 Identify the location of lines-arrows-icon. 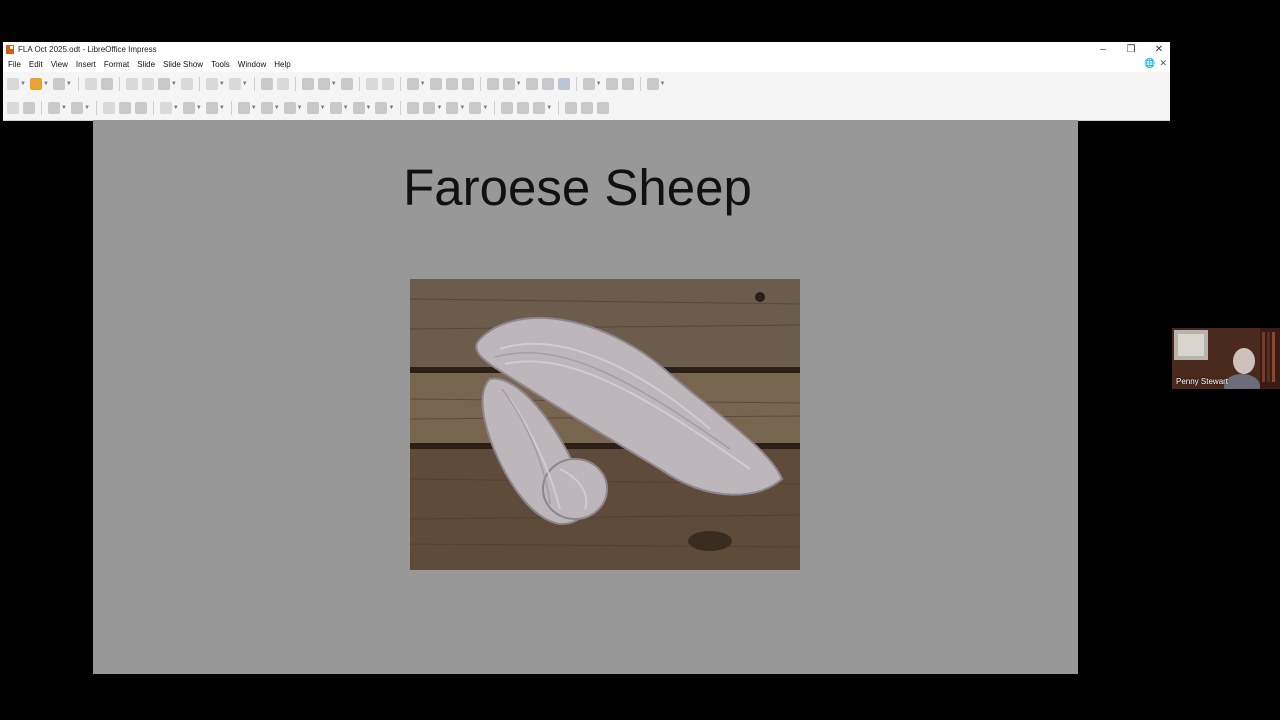
(165, 108).